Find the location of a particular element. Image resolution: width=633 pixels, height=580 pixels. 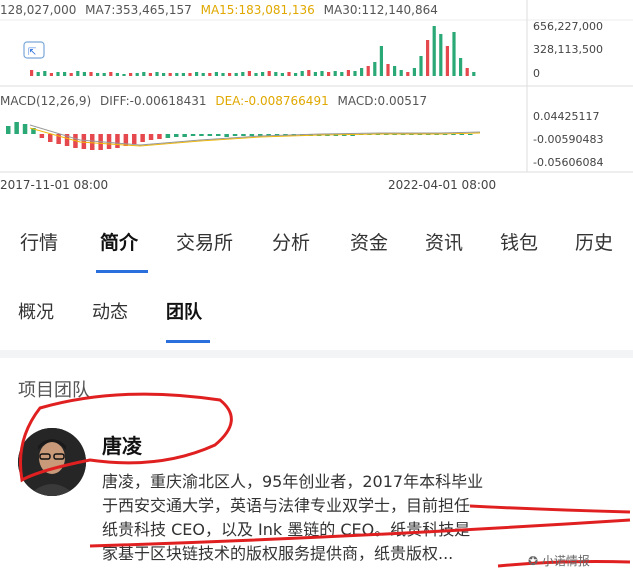

volume-axis-mid: 328,113,500 is located at coordinates (568, 49).